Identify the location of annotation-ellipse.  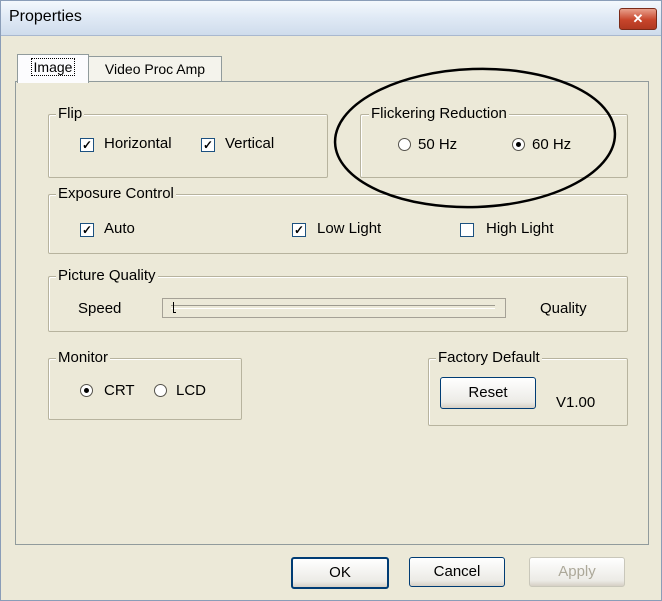
(475, 138).